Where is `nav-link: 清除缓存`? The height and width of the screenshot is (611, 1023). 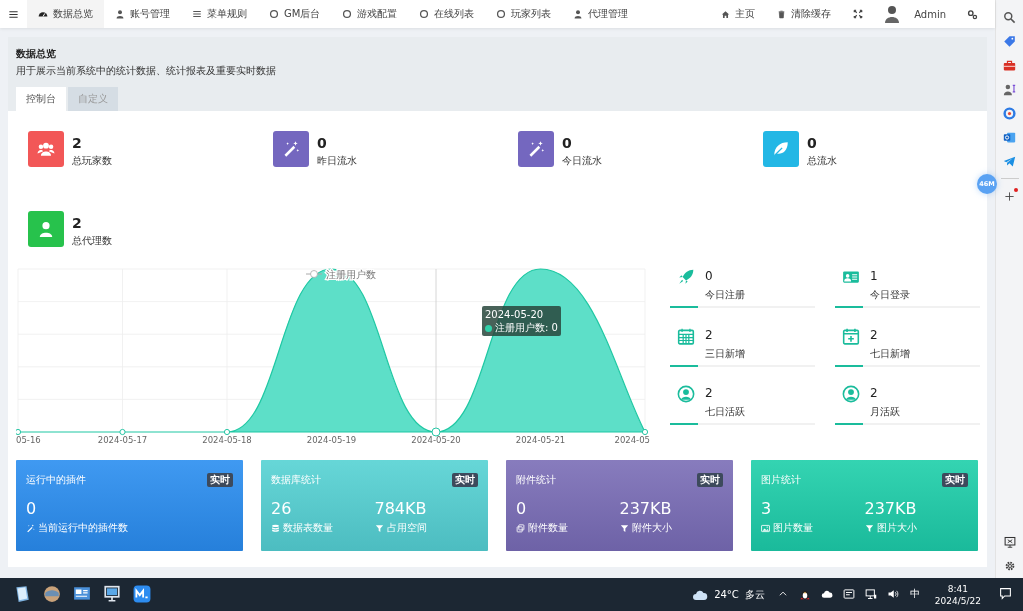 nav-link: 清除缓存 is located at coordinates (804, 14).